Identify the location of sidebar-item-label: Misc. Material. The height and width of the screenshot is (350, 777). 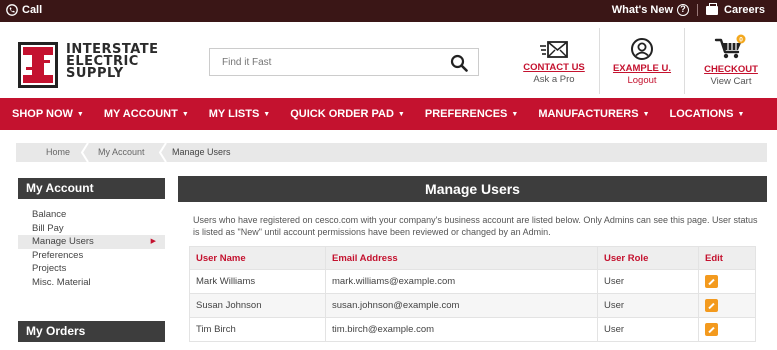
(61, 282).